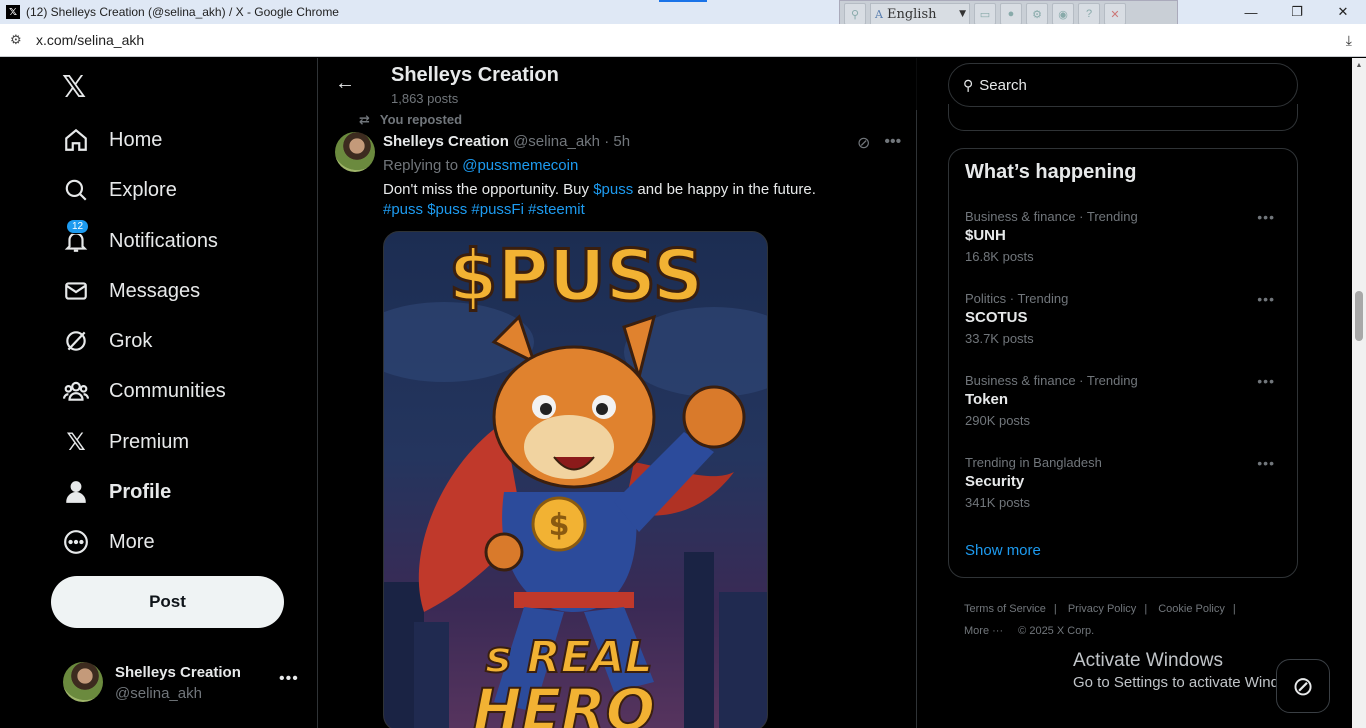 The height and width of the screenshot is (728, 1366). What do you see at coordinates (998, 420) in the screenshot?
I see `trend-count: 290K posts` at bounding box center [998, 420].